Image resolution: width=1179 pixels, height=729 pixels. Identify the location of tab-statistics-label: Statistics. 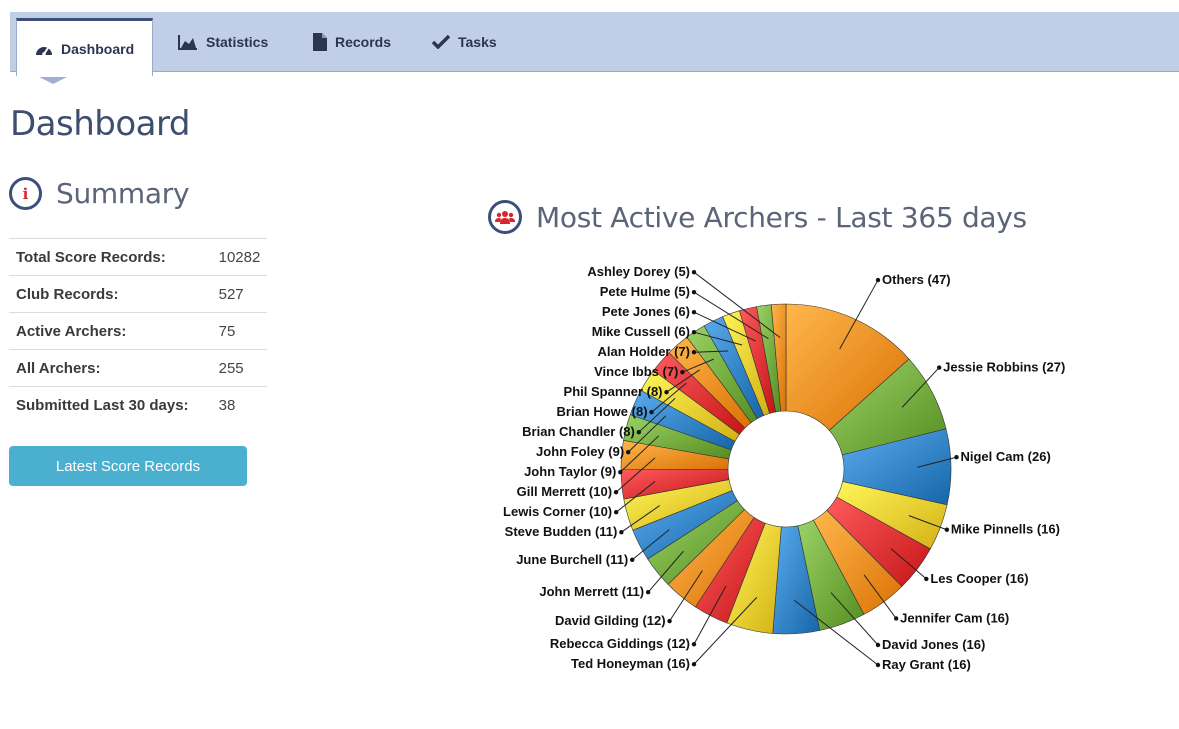
(237, 42).